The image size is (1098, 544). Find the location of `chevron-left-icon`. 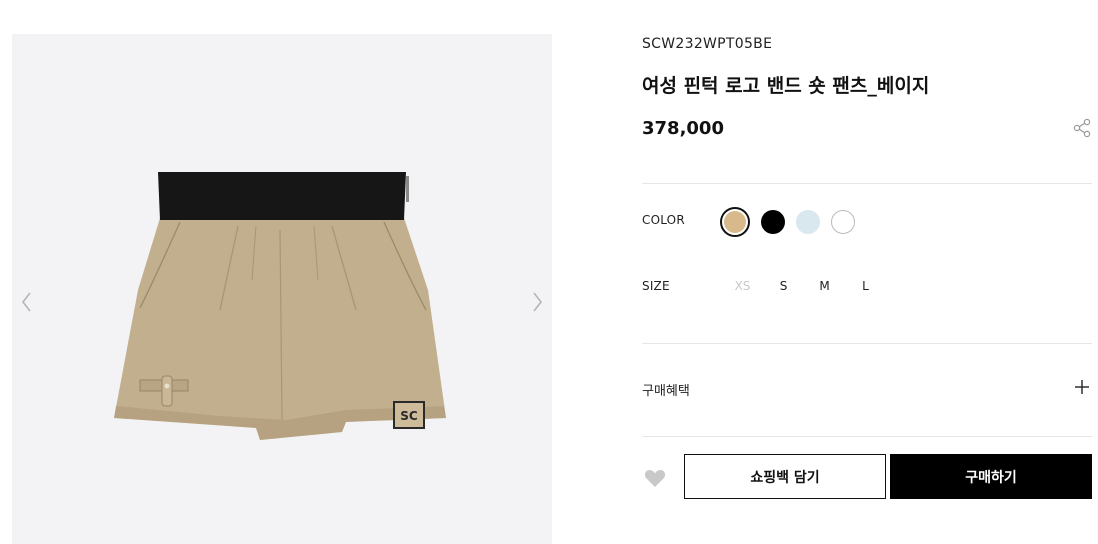

chevron-left-icon is located at coordinates (26, 302).